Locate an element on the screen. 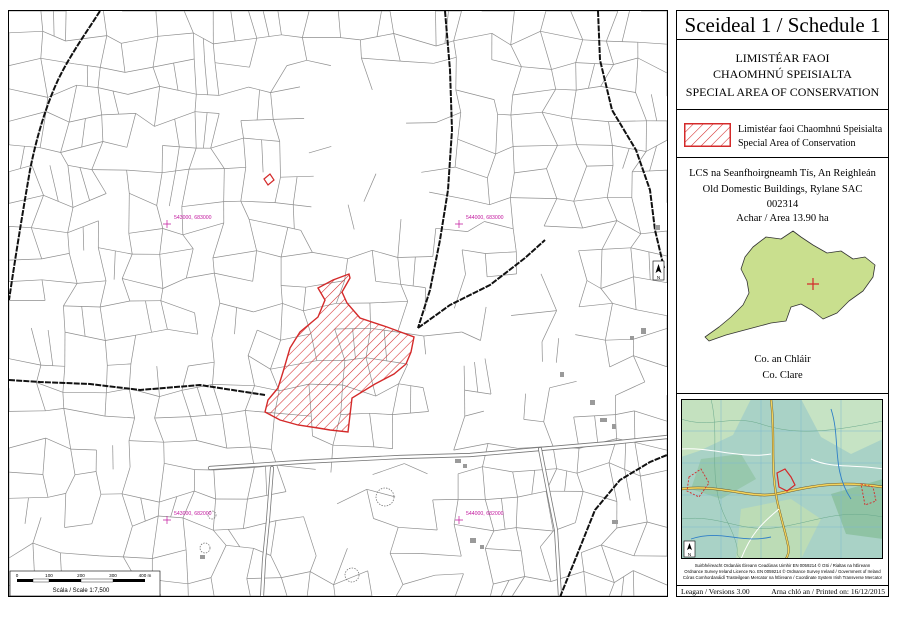 This screenshot has width=900, height=619. legend-label-english: Special Area of Conservation is located at coordinates (797, 143).